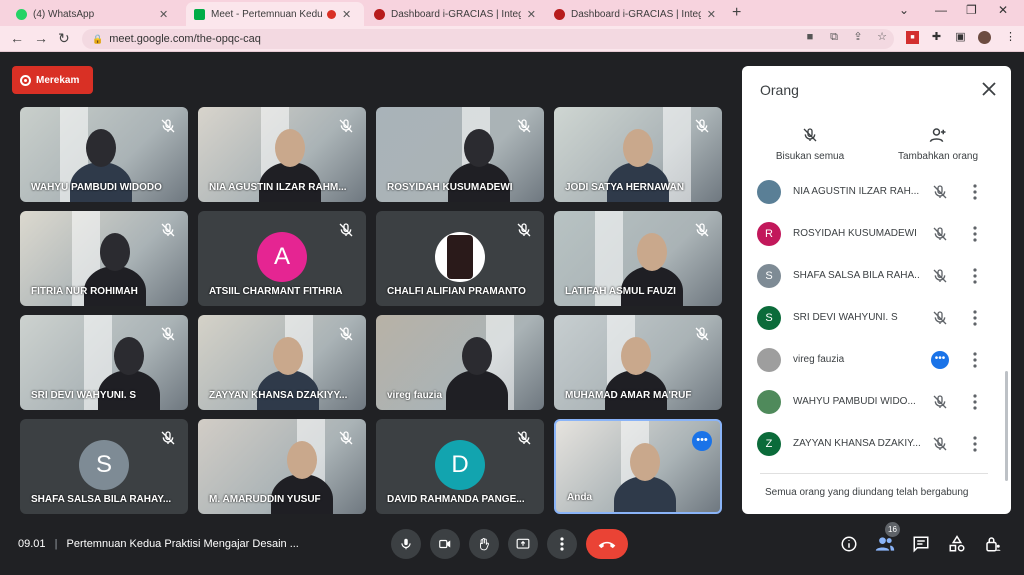  Describe the element at coordinates (559, 14) in the screenshot. I see `globe-icon` at that location.